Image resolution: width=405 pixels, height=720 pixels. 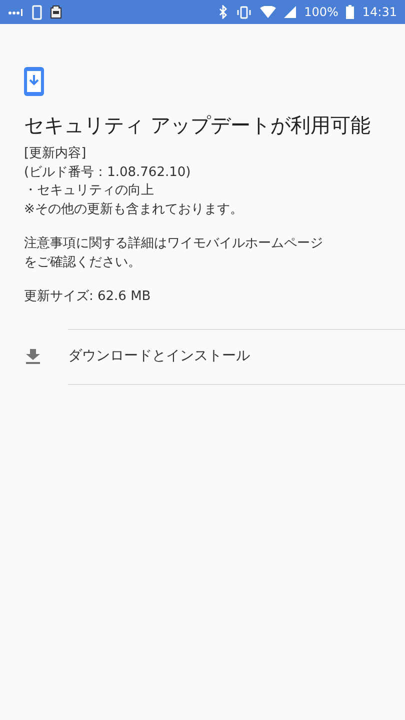 What do you see at coordinates (223, 12) in the screenshot?
I see `bluetooth-icon` at bounding box center [223, 12].